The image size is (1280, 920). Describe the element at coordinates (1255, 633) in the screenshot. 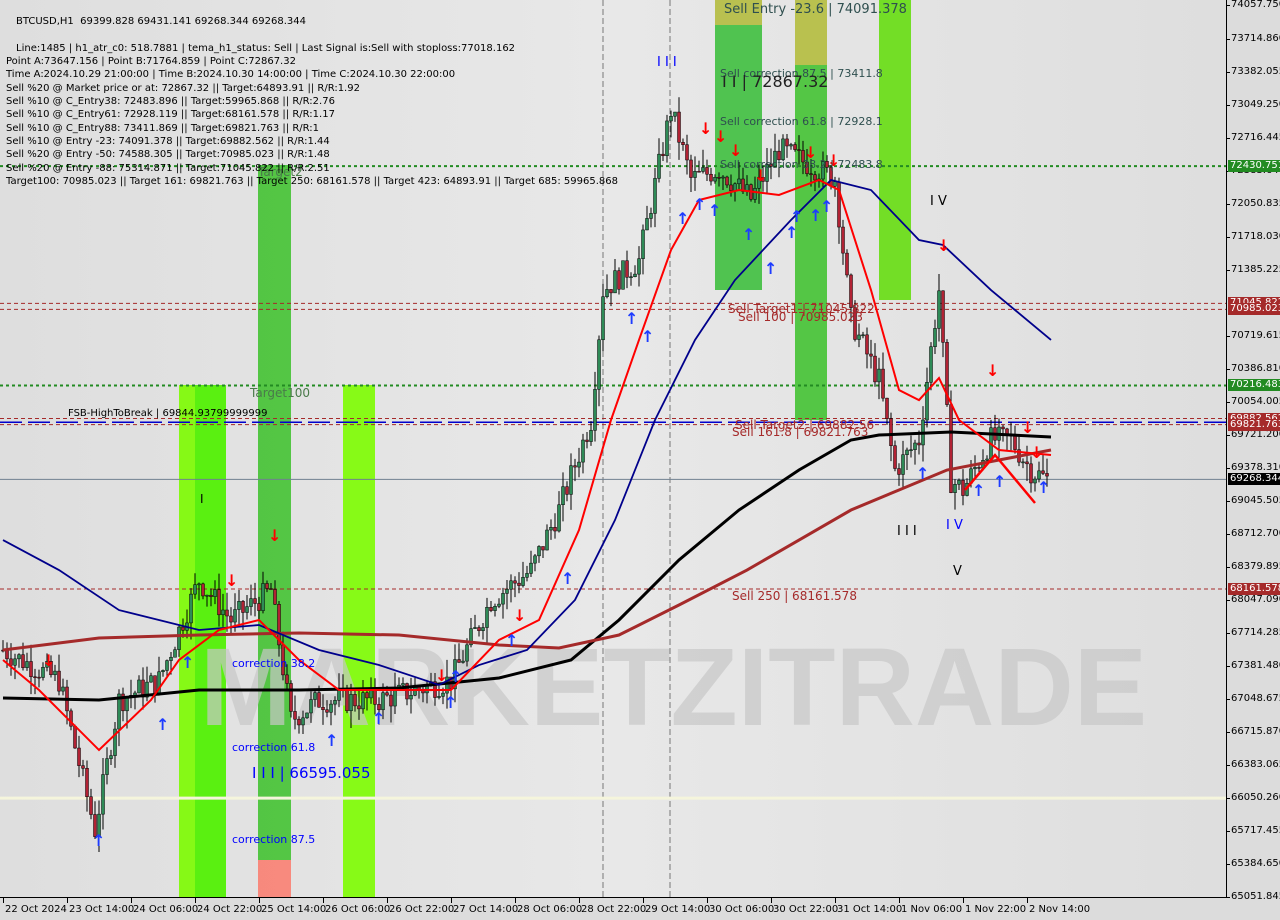

I see `y-tick-label: 67714.285` at that location.